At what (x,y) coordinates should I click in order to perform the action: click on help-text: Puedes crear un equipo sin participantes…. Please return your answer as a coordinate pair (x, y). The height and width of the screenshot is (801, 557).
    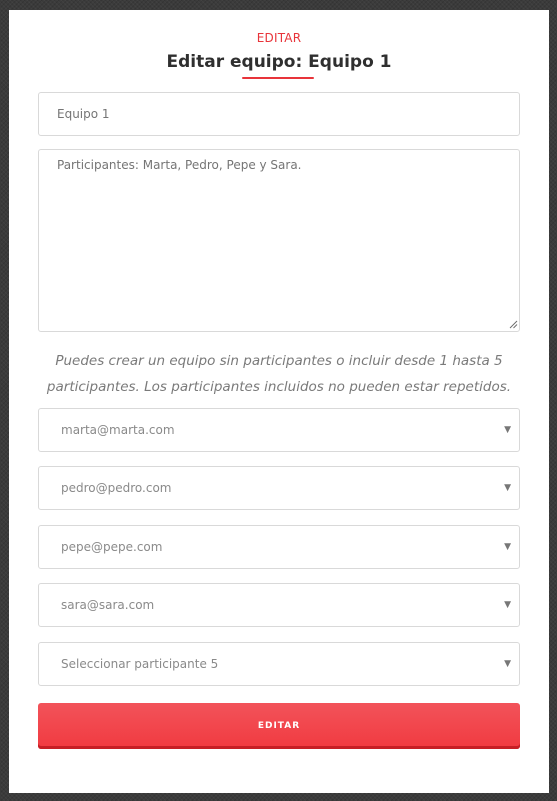
    Looking at the image, I should click on (279, 374).